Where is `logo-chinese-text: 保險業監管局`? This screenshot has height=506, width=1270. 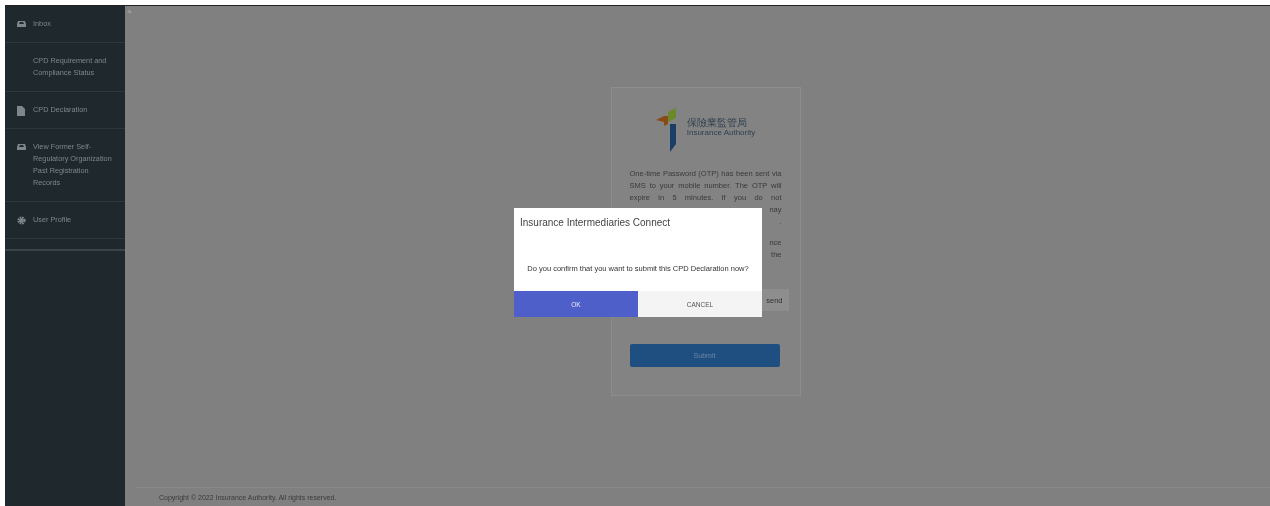 logo-chinese-text: 保險業監管局 is located at coordinates (717, 122).